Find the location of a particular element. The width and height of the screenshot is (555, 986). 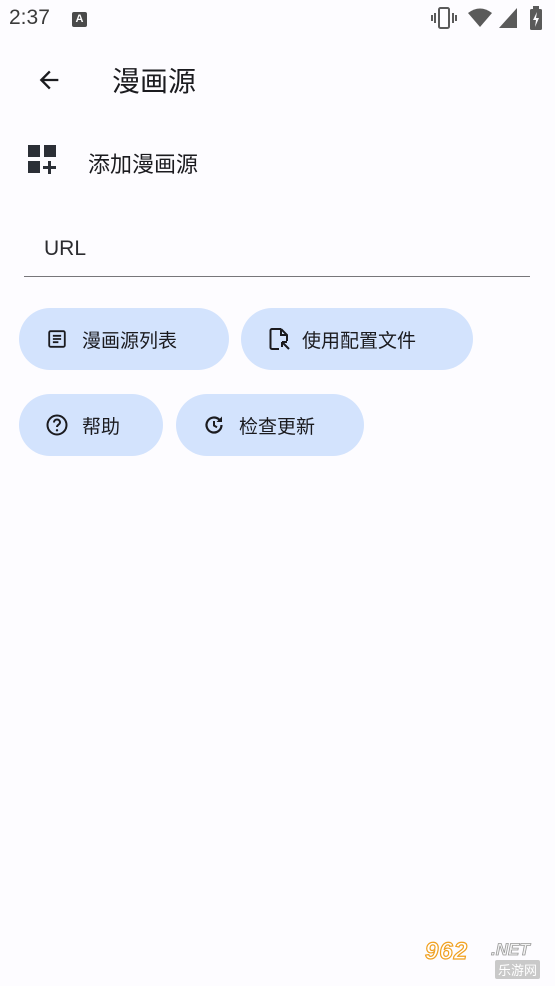

notification-icon: A is located at coordinates (79, 19).